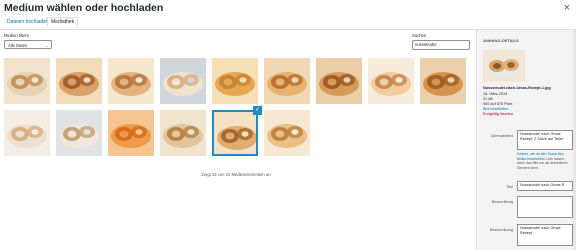 The width and height of the screenshot is (576, 250). I want to click on delete-permanently-link: Endgültig löschen, so click(498, 114).